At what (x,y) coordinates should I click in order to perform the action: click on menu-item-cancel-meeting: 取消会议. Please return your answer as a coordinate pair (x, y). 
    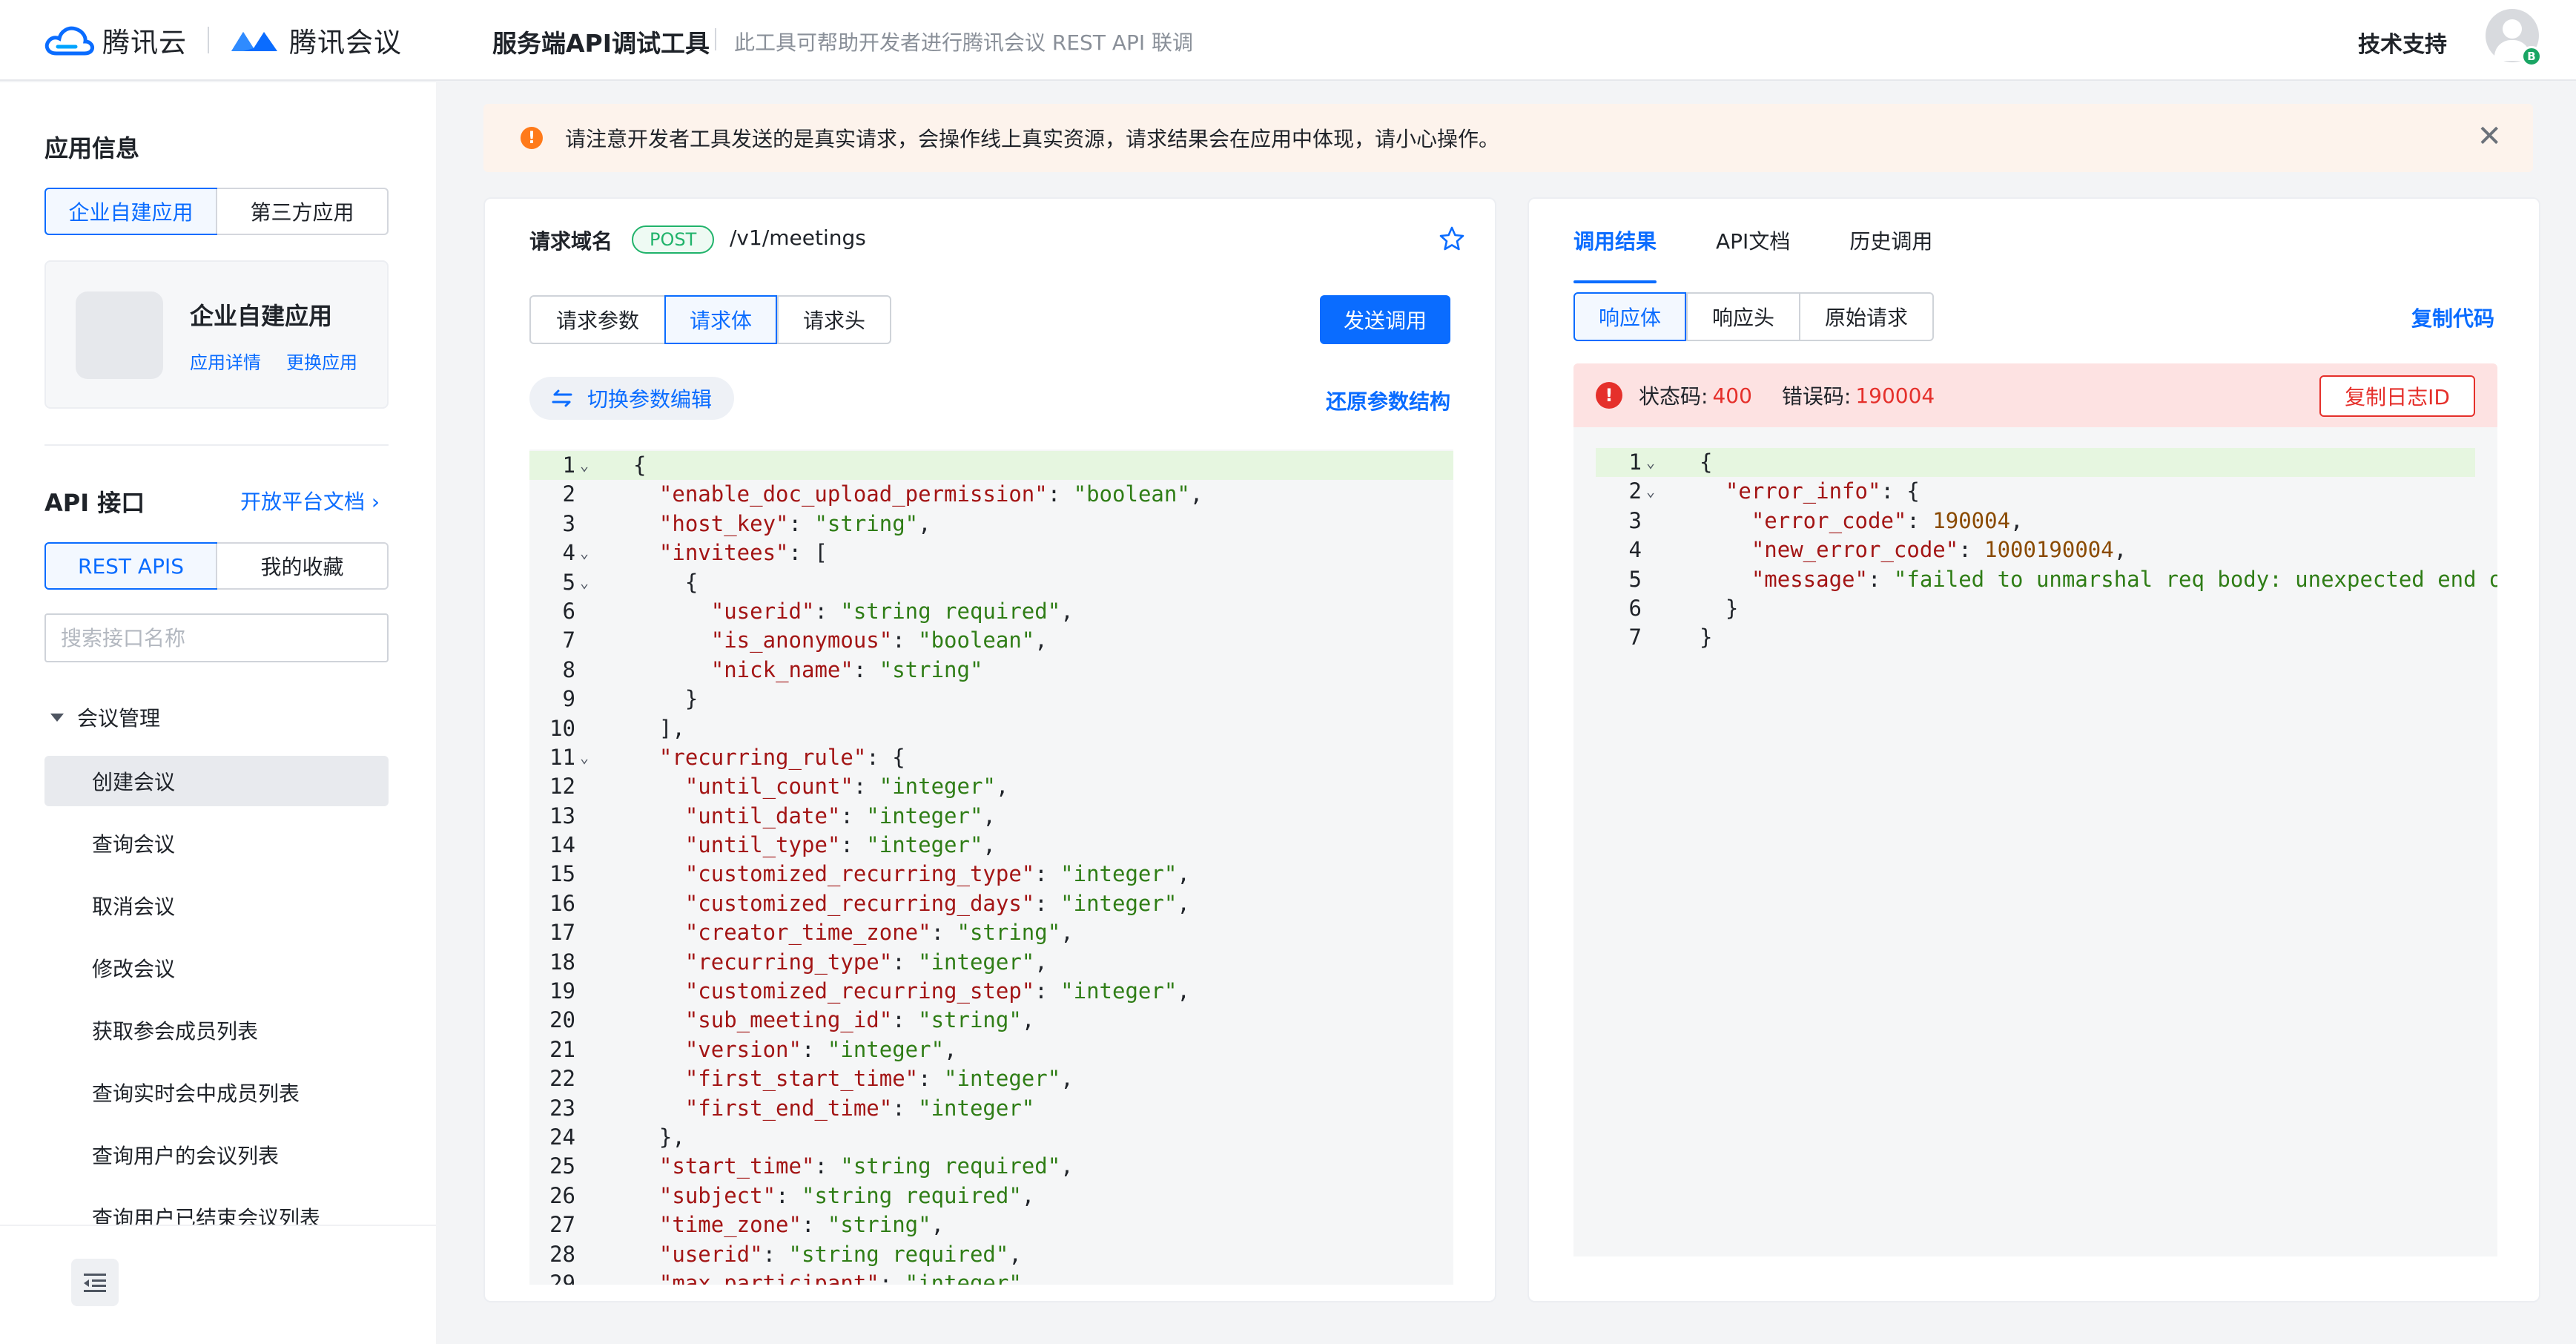
    Looking at the image, I should click on (216, 906).